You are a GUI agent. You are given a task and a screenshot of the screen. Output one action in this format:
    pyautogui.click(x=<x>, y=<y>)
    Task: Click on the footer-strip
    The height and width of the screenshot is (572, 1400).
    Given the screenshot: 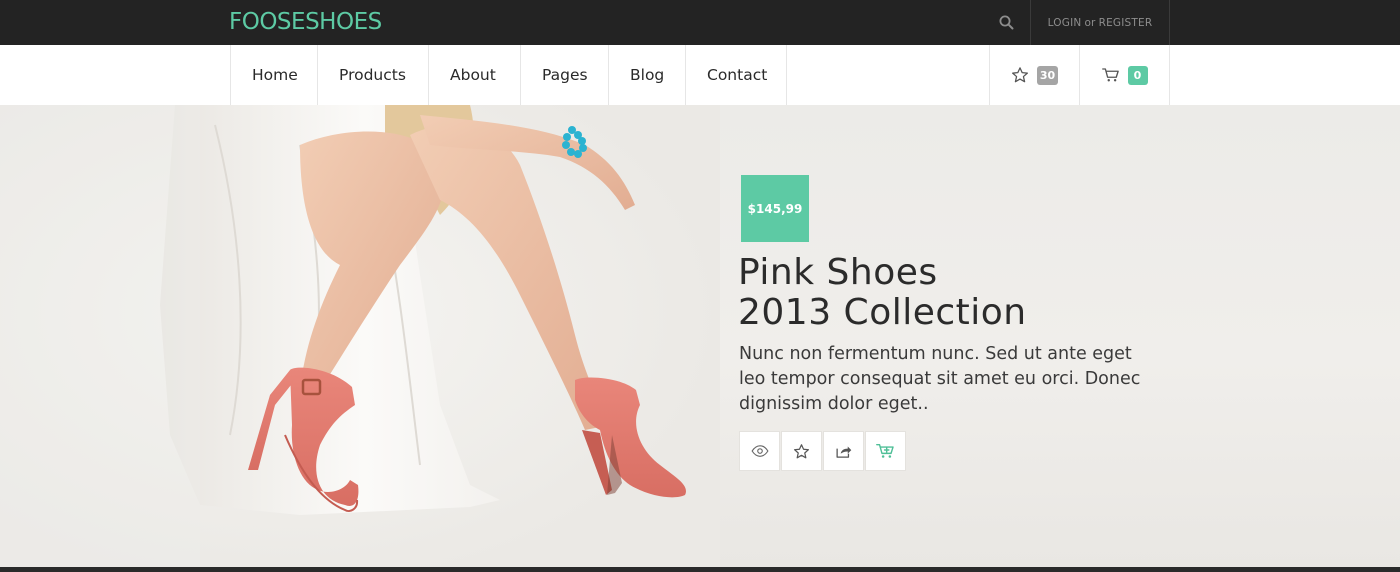 What is the action you would take?
    pyautogui.click(x=700, y=569)
    